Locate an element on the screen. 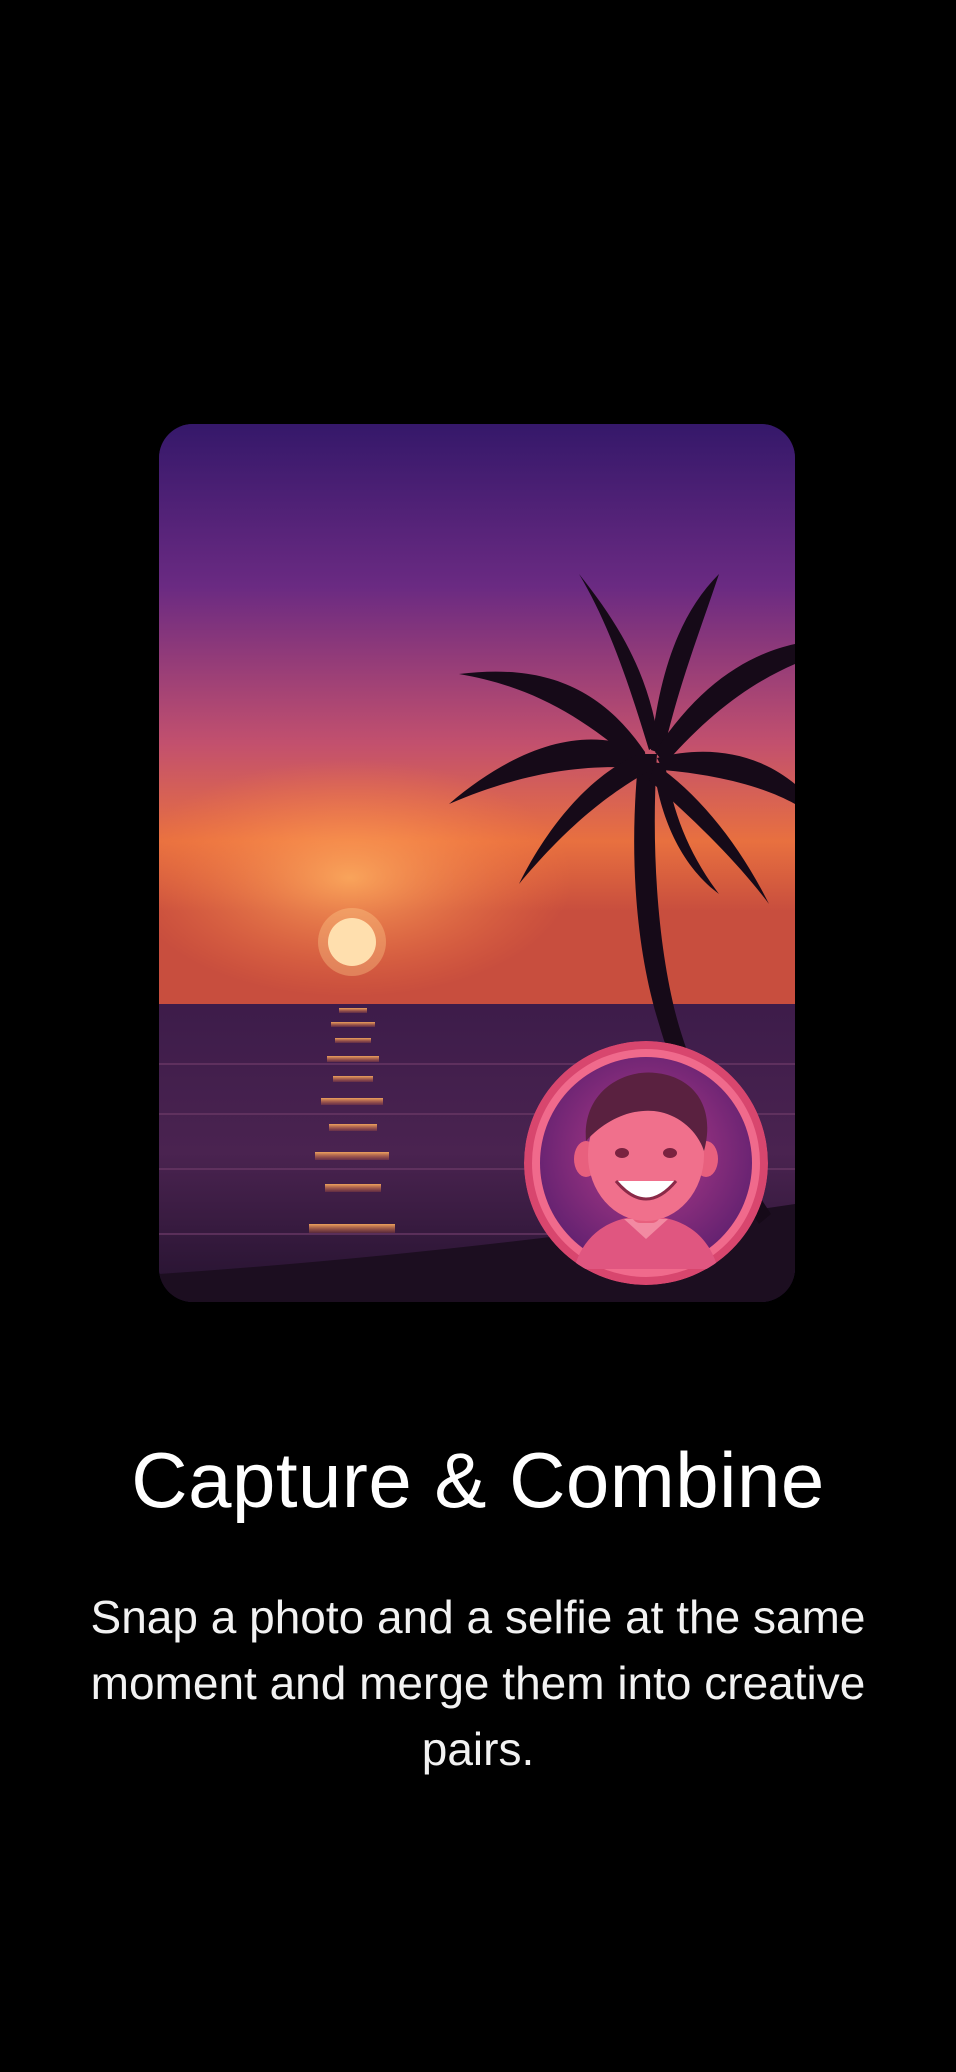 This screenshot has height=2072, width=956. smiling-avatar-illustration is located at coordinates (646, 1163).